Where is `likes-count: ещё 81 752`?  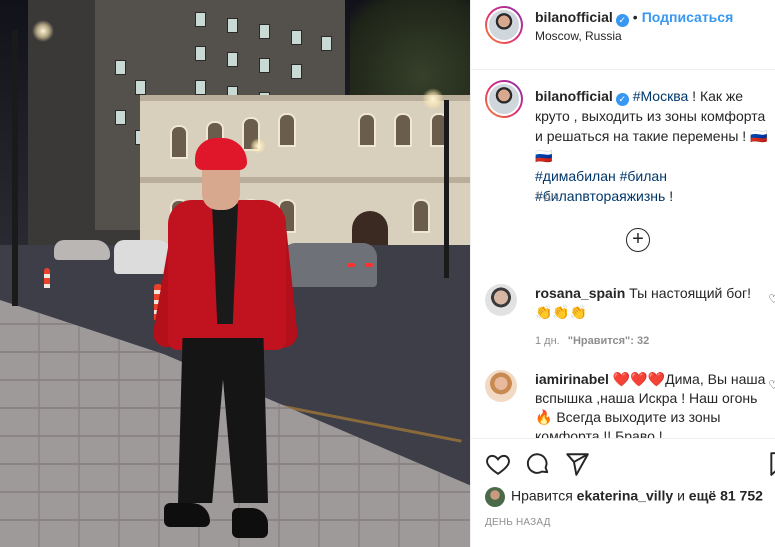 likes-count: ещё 81 752 is located at coordinates (726, 496).